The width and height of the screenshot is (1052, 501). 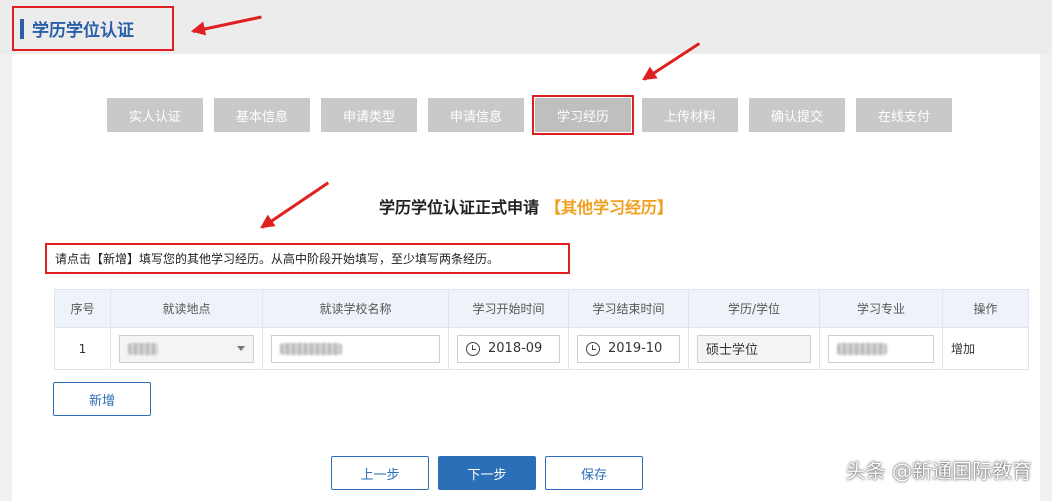 What do you see at coordinates (241, 348) in the screenshot?
I see `chevron-down-icon` at bounding box center [241, 348].